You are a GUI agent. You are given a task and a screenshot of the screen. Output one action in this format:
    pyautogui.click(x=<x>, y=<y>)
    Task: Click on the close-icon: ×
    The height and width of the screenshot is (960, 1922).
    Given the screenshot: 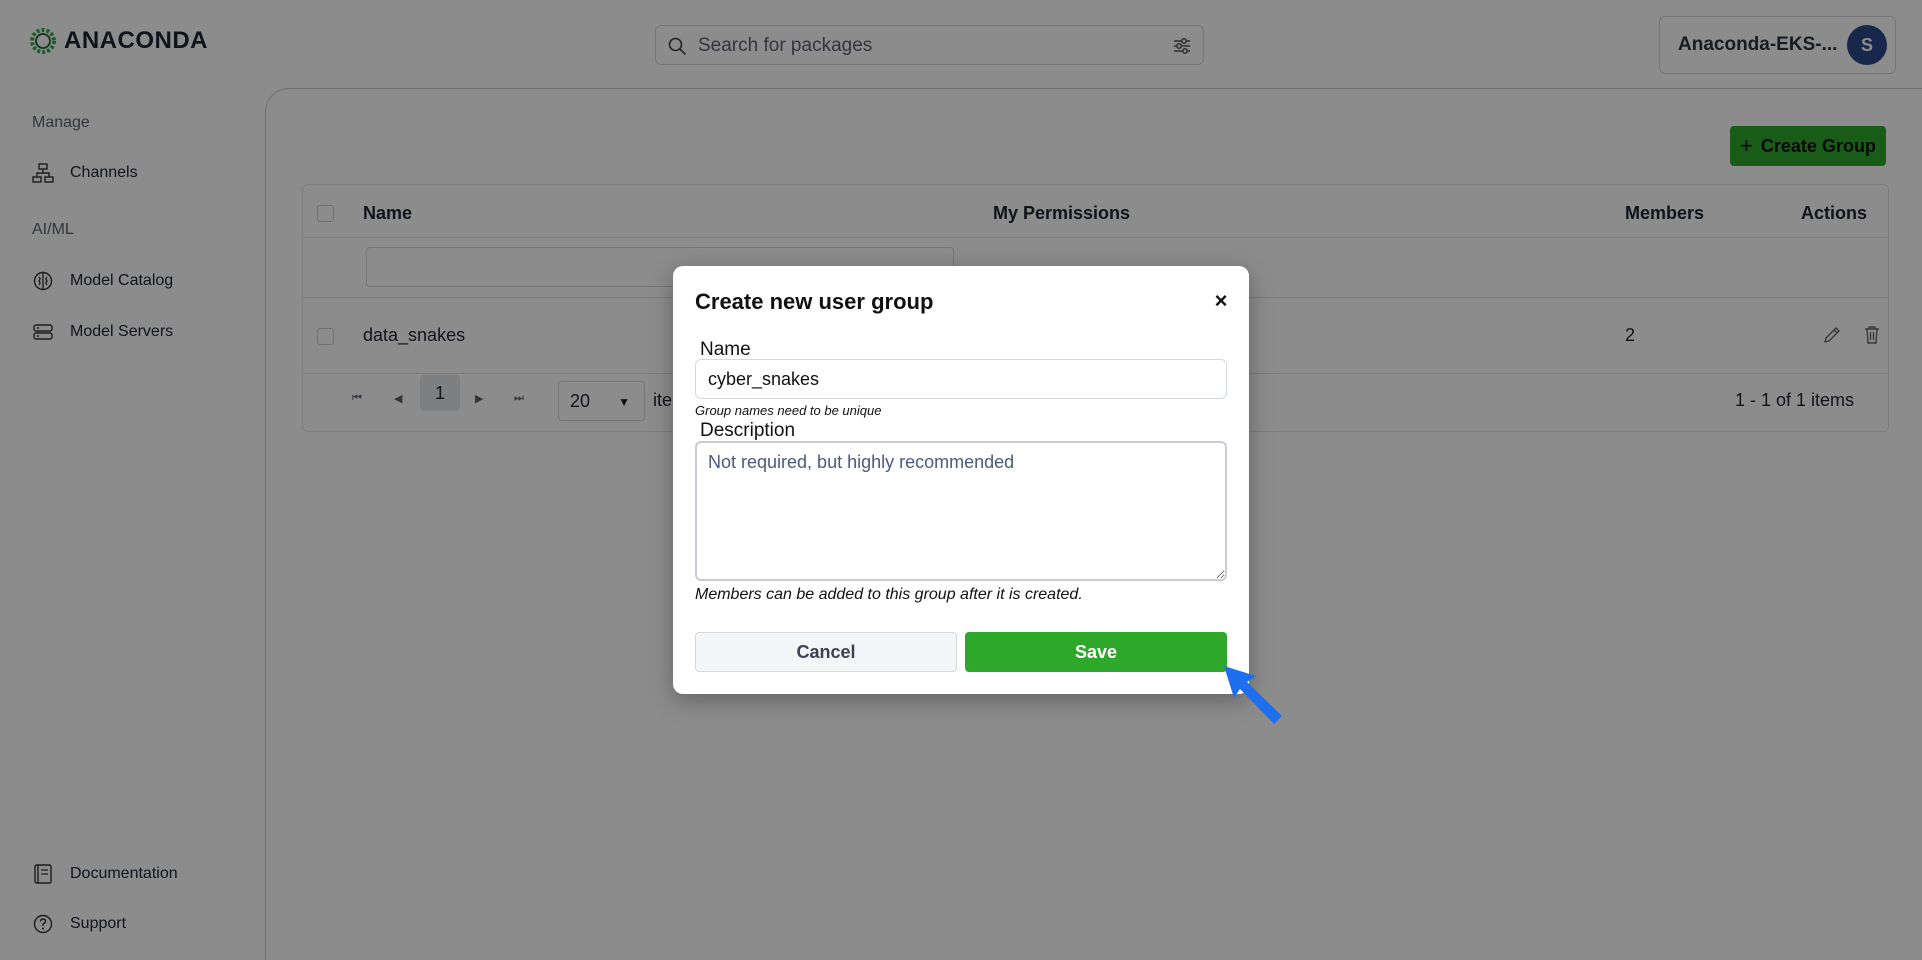 What is the action you would take?
    pyautogui.click(x=1221, y=301)
    